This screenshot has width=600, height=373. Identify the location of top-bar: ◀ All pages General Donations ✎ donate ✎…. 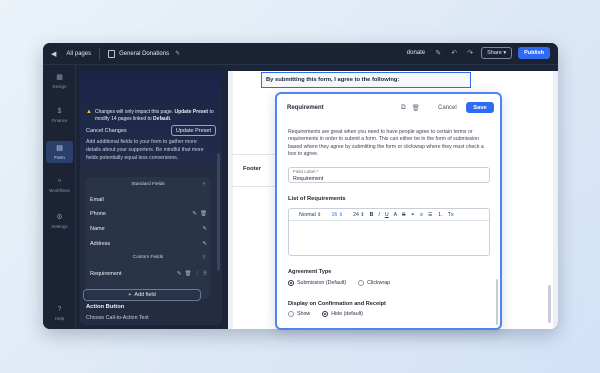
(300, 54).